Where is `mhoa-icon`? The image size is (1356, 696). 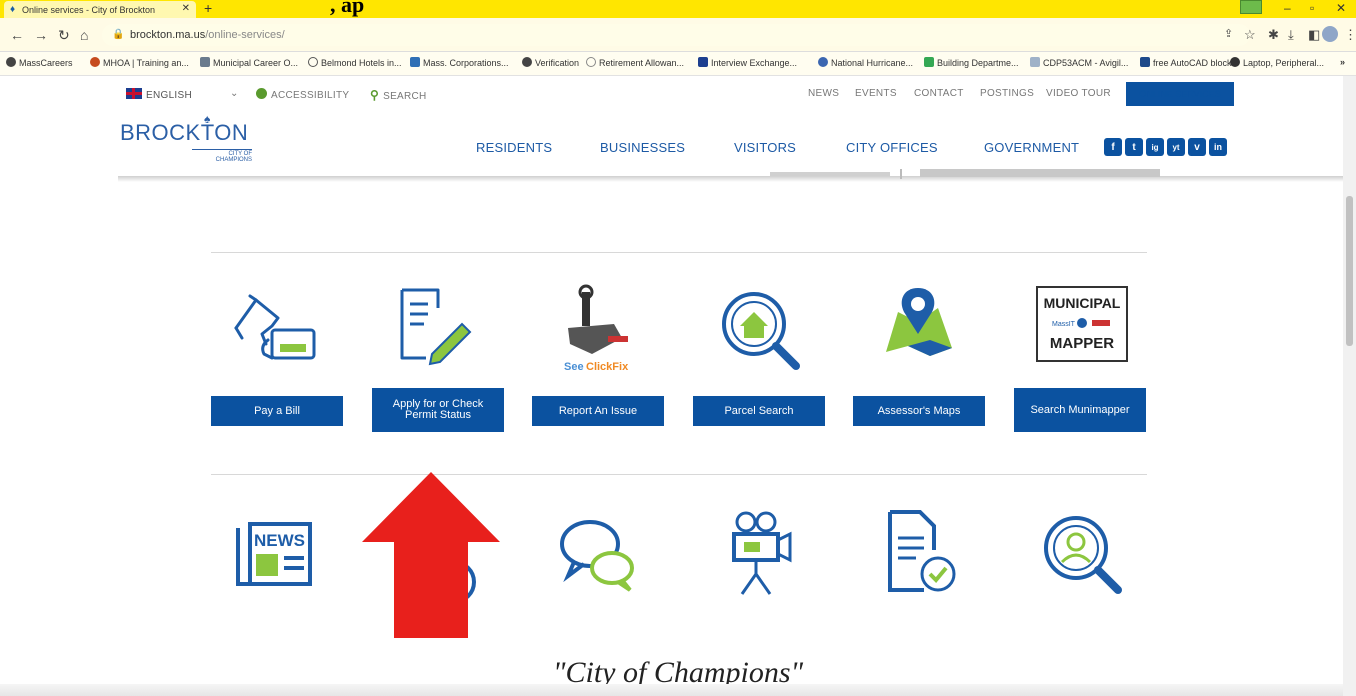
mhoa-icon is located at coordinates (95, 62).